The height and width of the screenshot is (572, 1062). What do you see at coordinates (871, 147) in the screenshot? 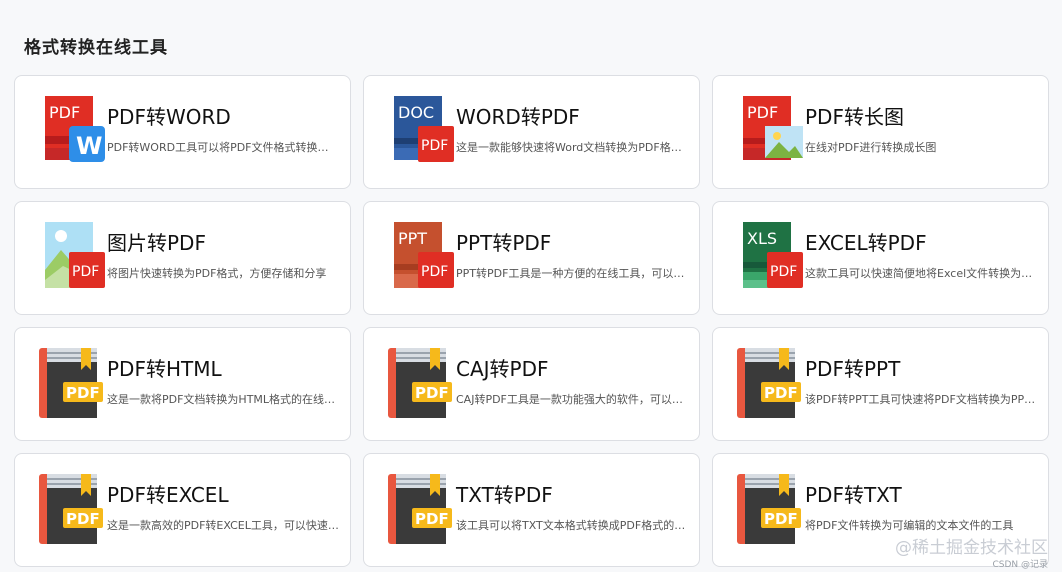
I see `tool-description: 在线对PDF进行转换成长图` at bounding box center [871, 147].